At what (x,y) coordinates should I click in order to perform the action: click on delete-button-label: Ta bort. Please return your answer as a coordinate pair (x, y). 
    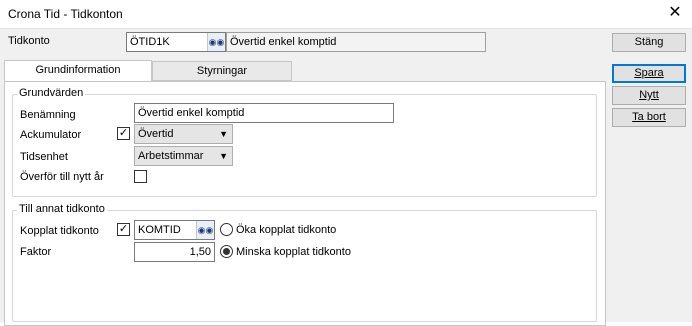
    Looking at the image, I should click on (649, 117).